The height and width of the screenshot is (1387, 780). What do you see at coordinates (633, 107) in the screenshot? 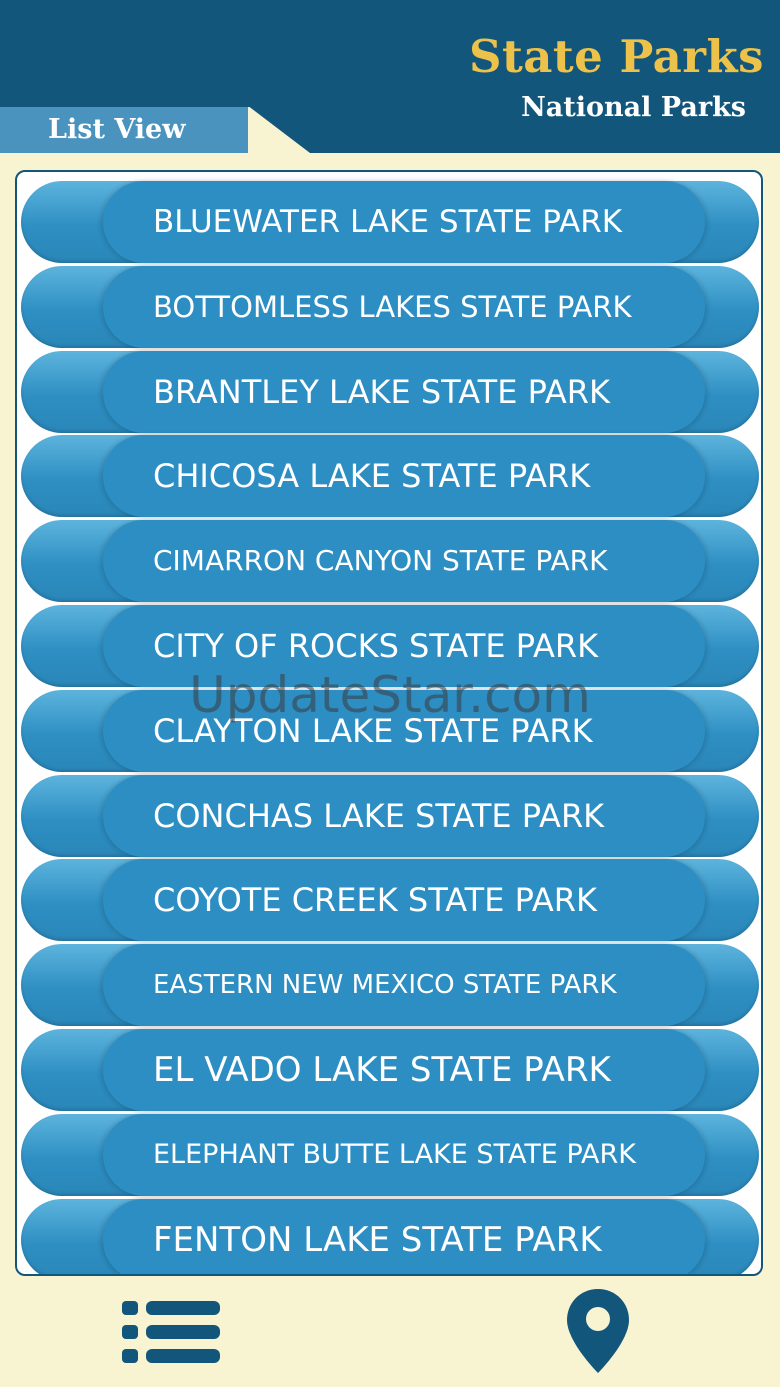
I see `app-subtitle: National Parks` at bounding box center [633, 107].